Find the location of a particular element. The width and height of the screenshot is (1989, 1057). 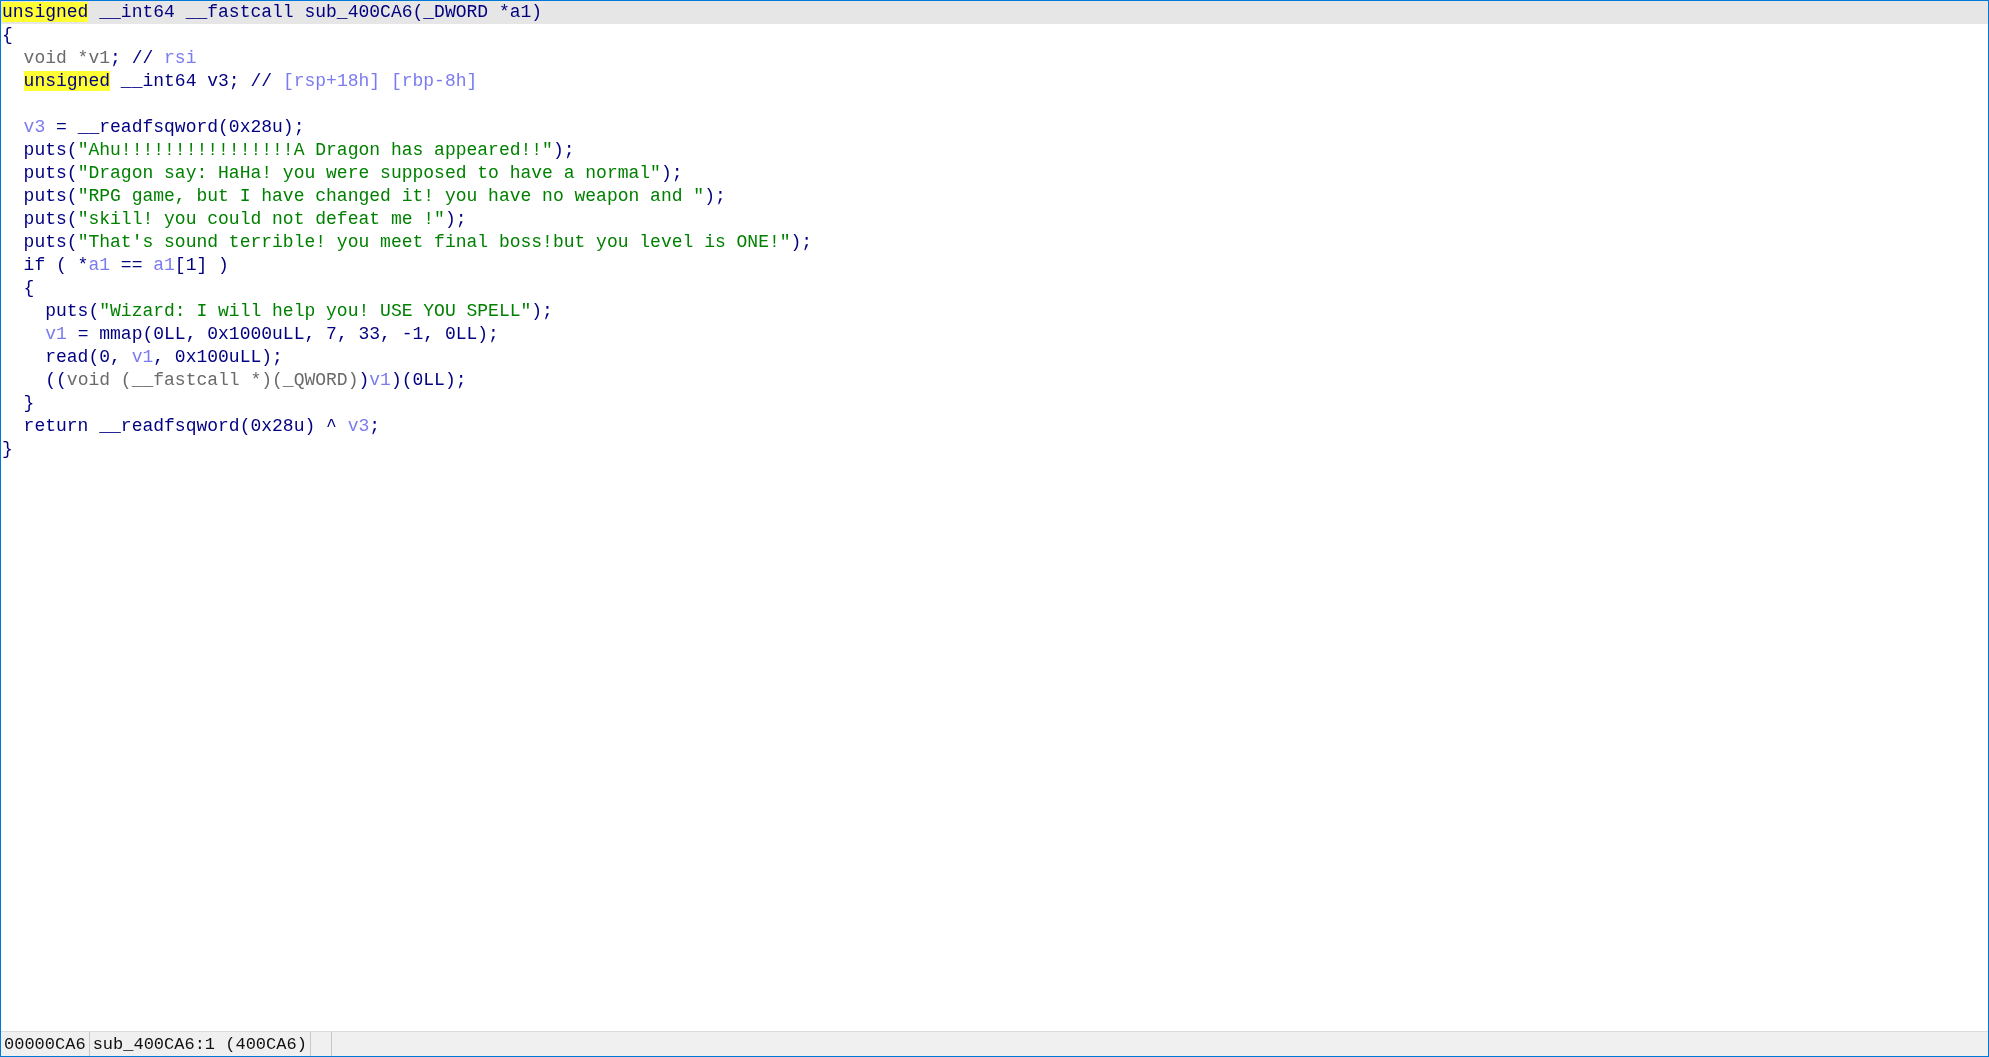

code-line: puts("Wizard: I will help you! USE YOU SPELL"); is located at coordinates (299, 311).